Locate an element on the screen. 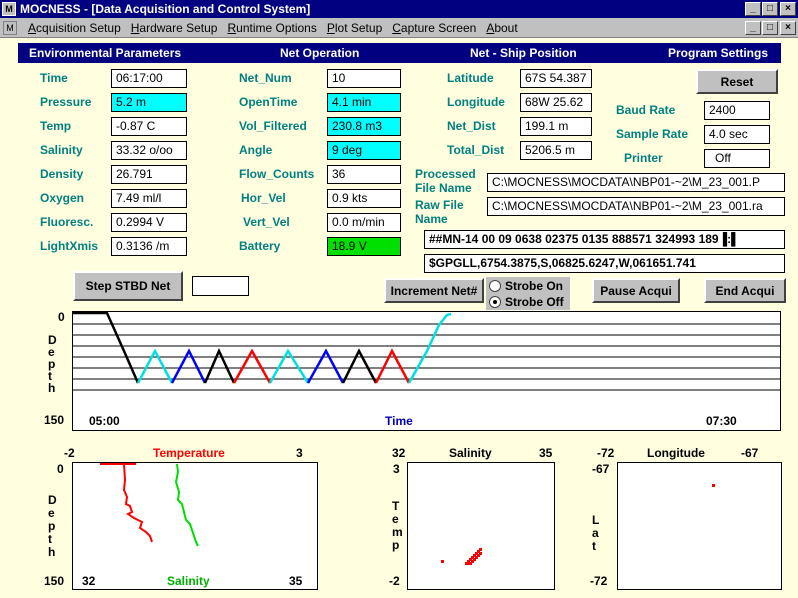 The height and width of the screenshot is (598, 798). env-value-lightxmis: 0.3136 /m is located at coordinates (149, 246).